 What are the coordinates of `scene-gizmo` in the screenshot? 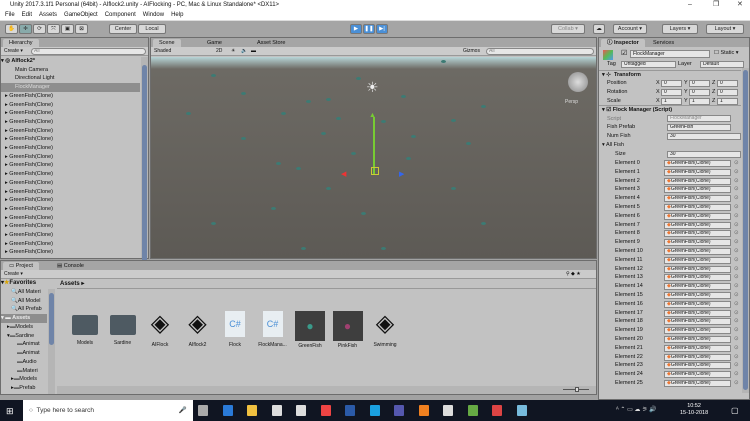 It's located at (578, 82).